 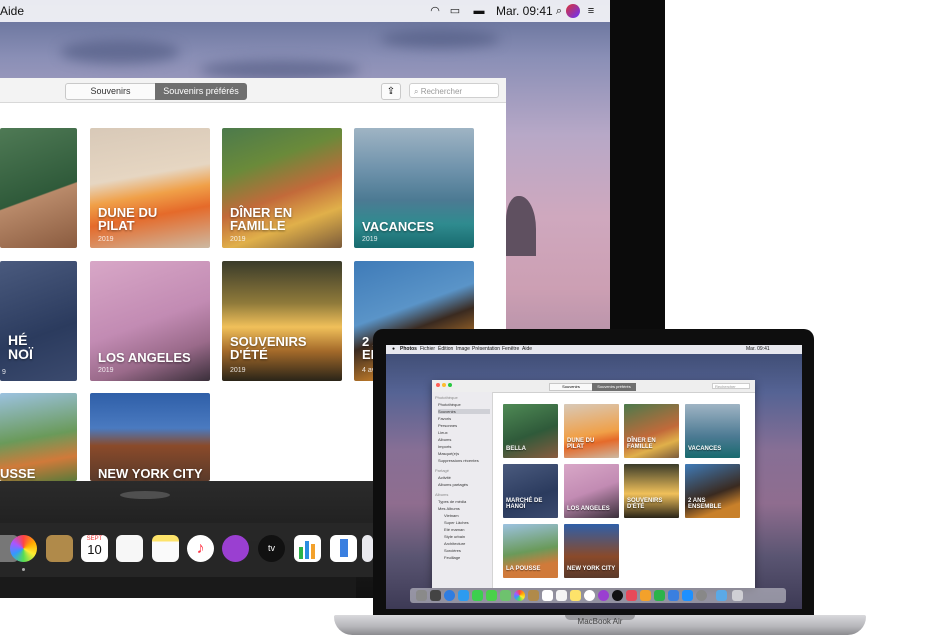 I want to click on sidebar-album: Style urbain, so click(x=454, y=536).